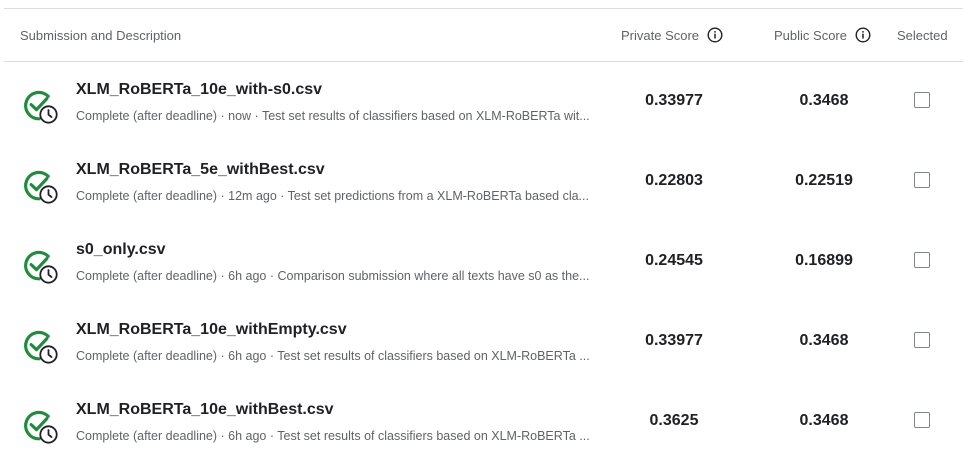  What do you see at coordinates (211, 330) in the screenshot?
I see `submission-name: XLM_RoBERTa_10e_withEmpty.csv` at bounding box center [211, 330].